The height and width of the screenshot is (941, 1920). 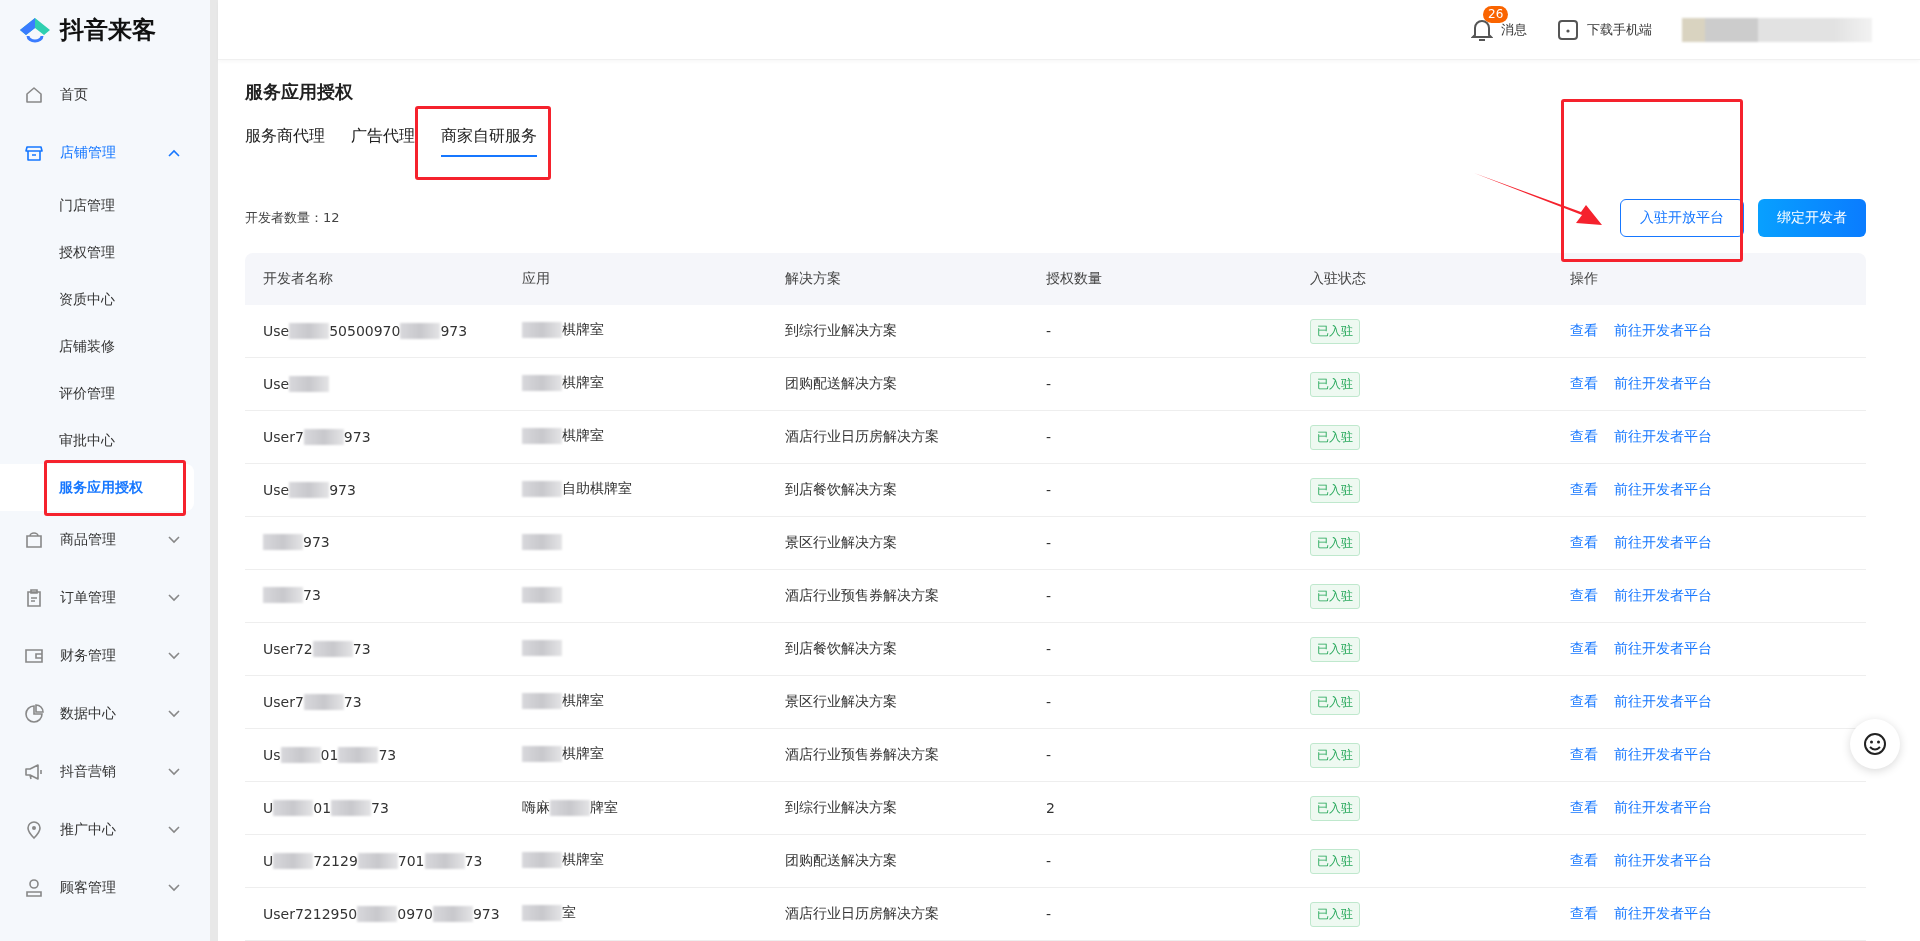 I want to click on sidebar-item: 数据中心, so click(x=105, y=714).